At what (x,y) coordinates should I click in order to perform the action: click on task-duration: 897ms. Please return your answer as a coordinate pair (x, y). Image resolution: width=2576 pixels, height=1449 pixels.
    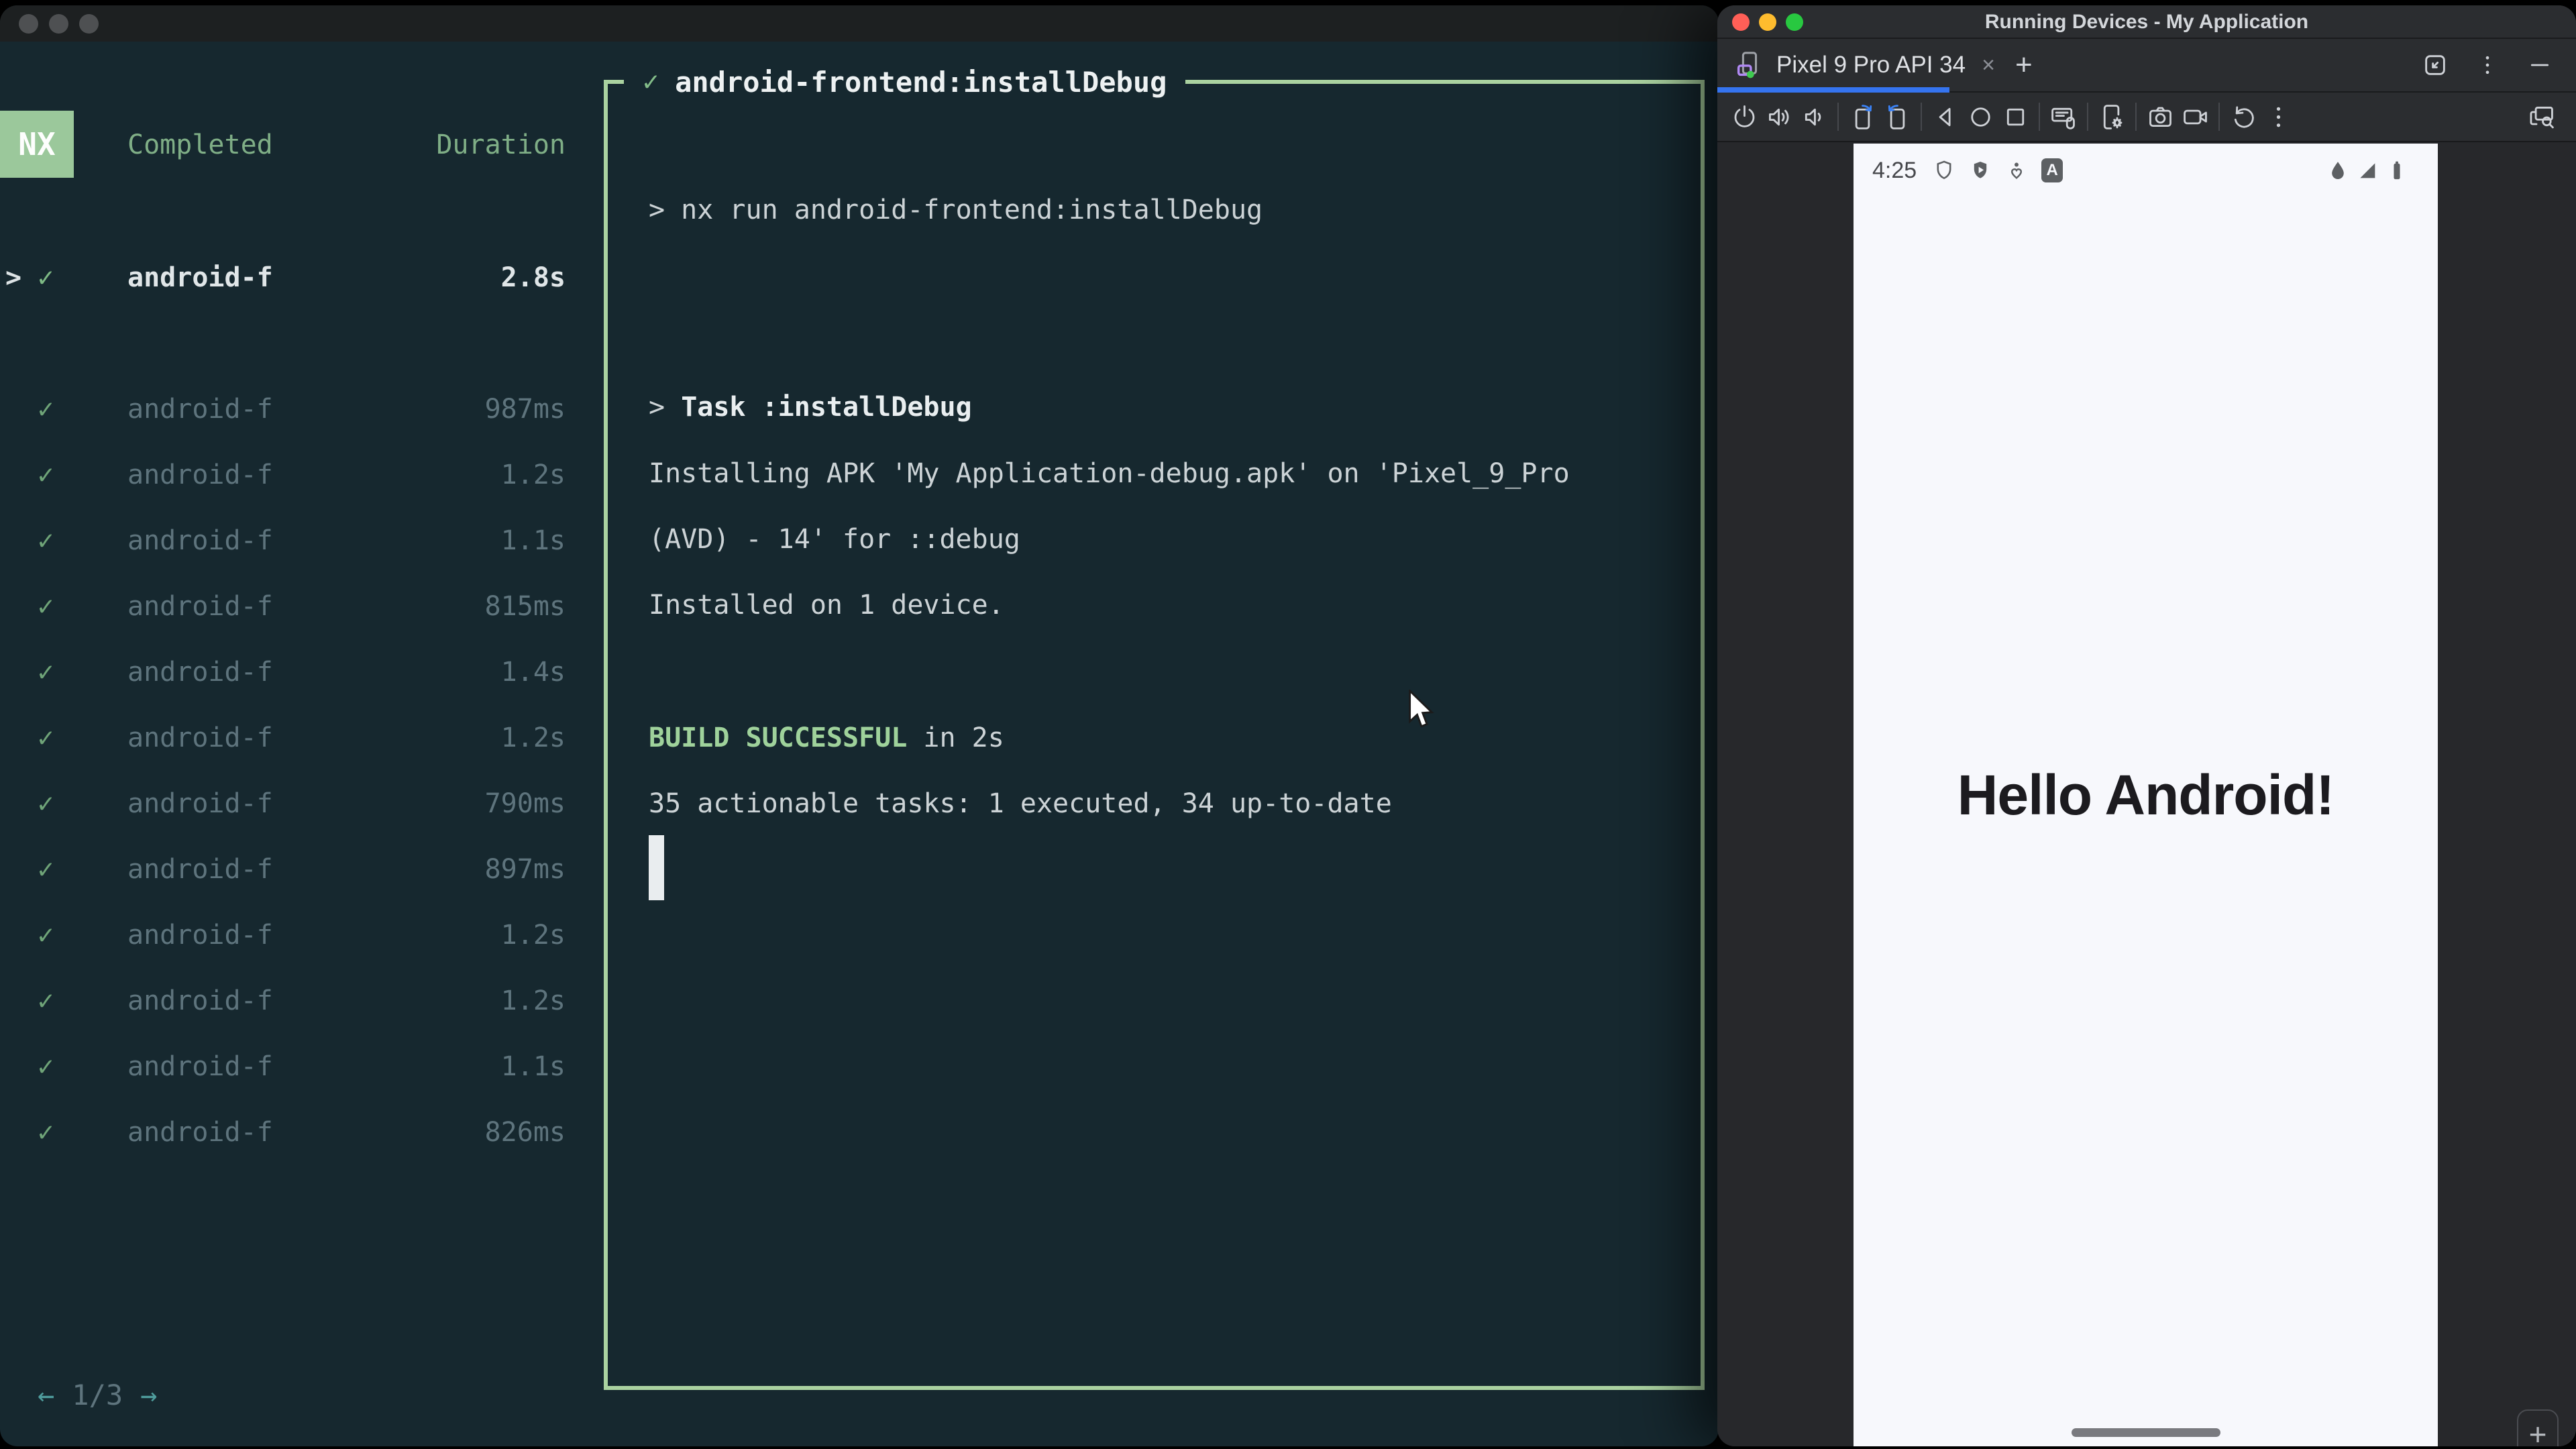
    Looking at the image, I should click on (525, 869).